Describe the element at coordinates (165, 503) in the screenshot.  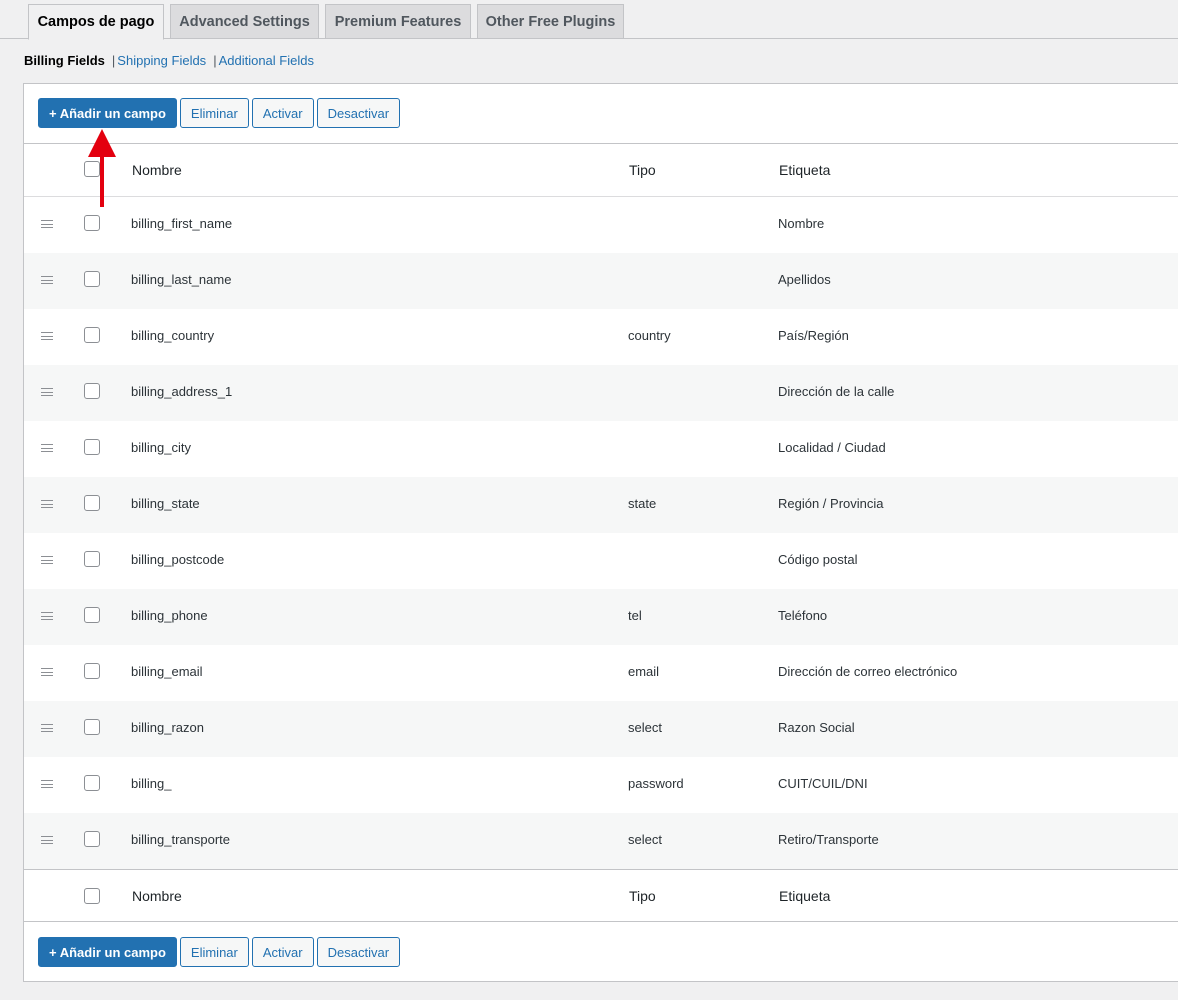
I see `field-name: billing_state` at that location.